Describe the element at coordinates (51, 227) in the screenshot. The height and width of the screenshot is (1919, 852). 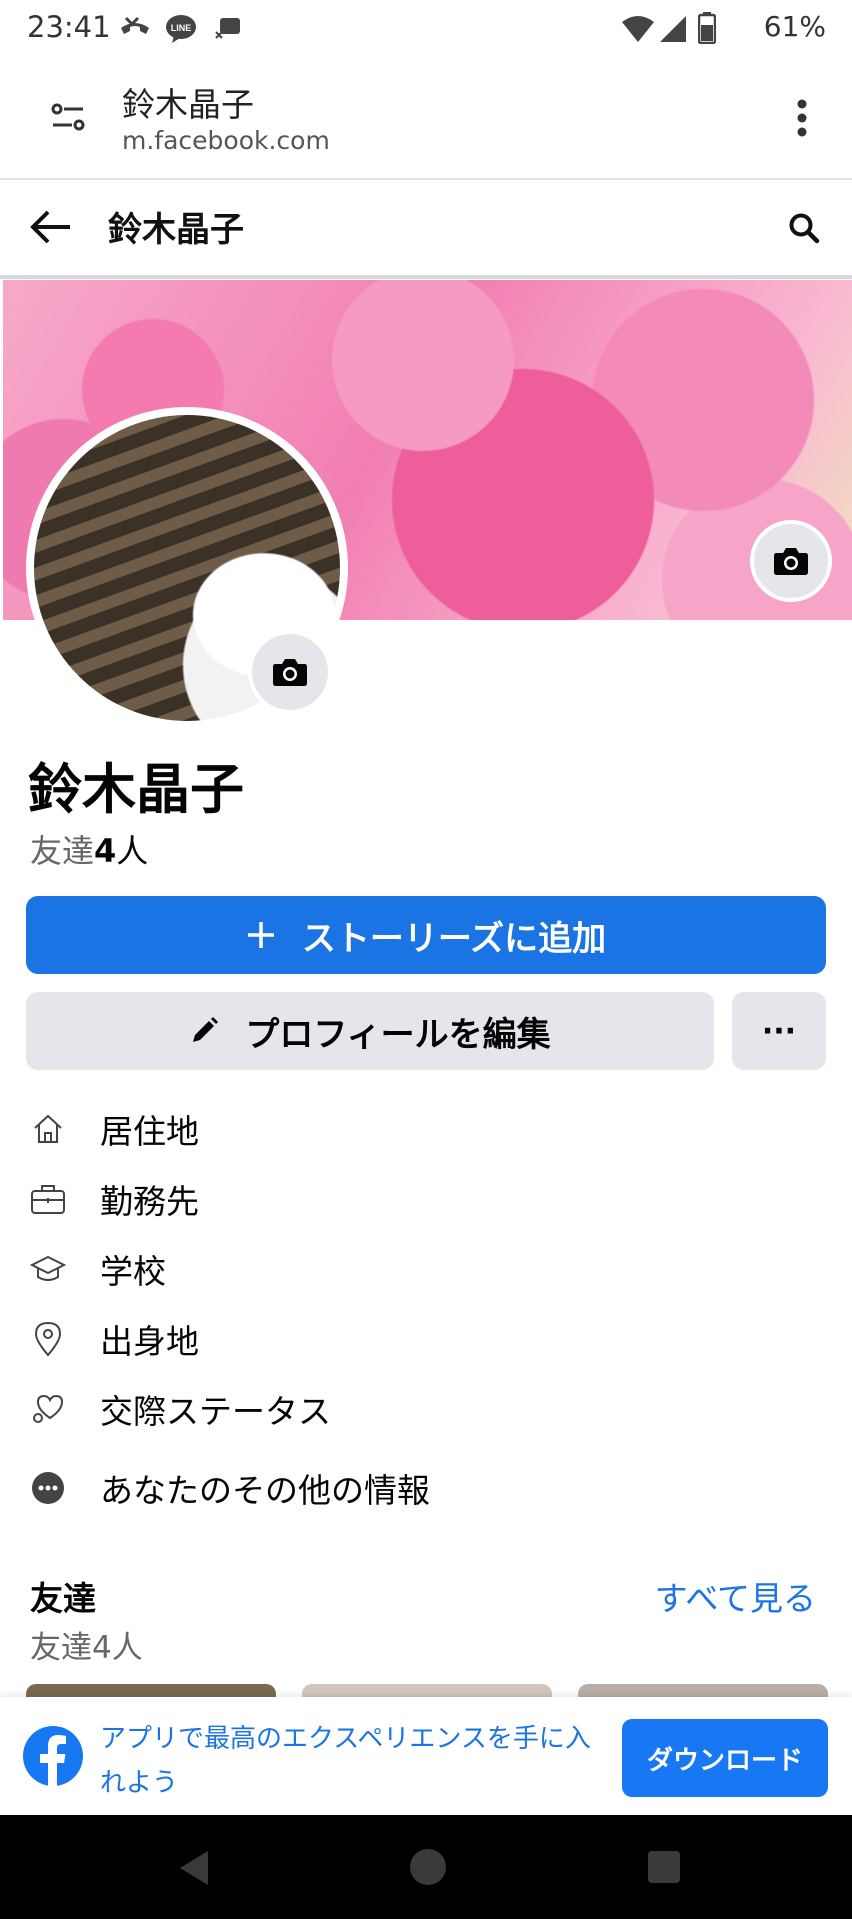
I see `back-arrow-icon` at that location.